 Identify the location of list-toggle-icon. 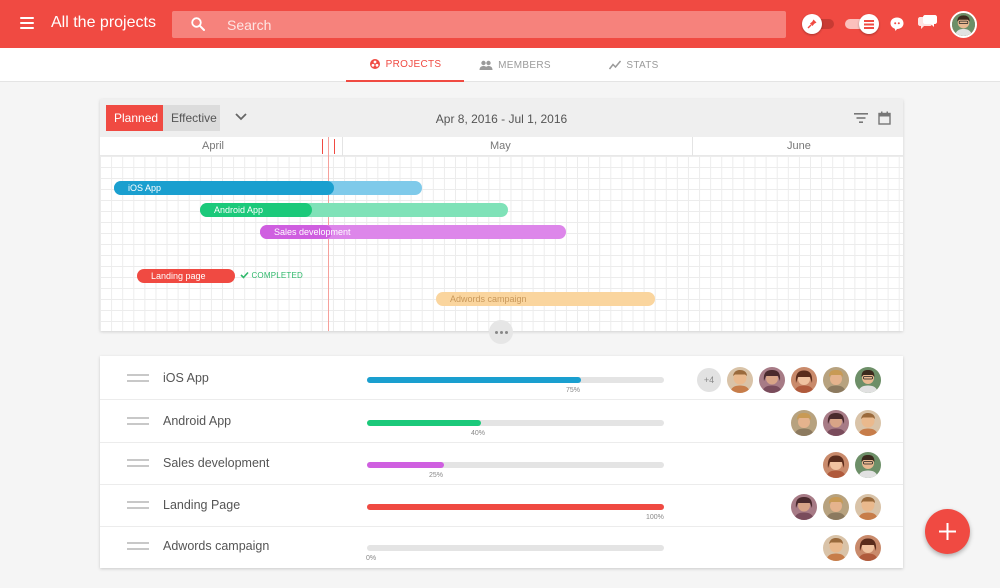
(869, 24).